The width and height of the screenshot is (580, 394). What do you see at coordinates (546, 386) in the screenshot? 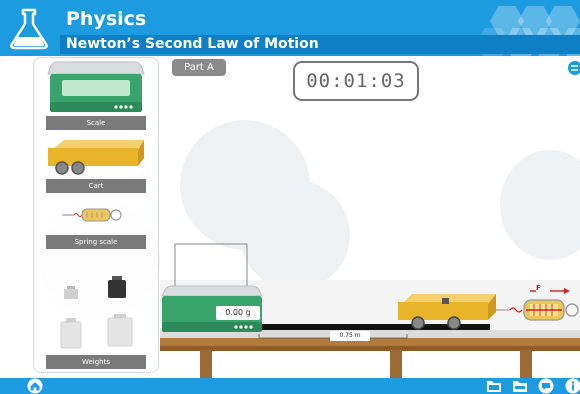
I see `chat-icon` at bounding box center [546, 386].